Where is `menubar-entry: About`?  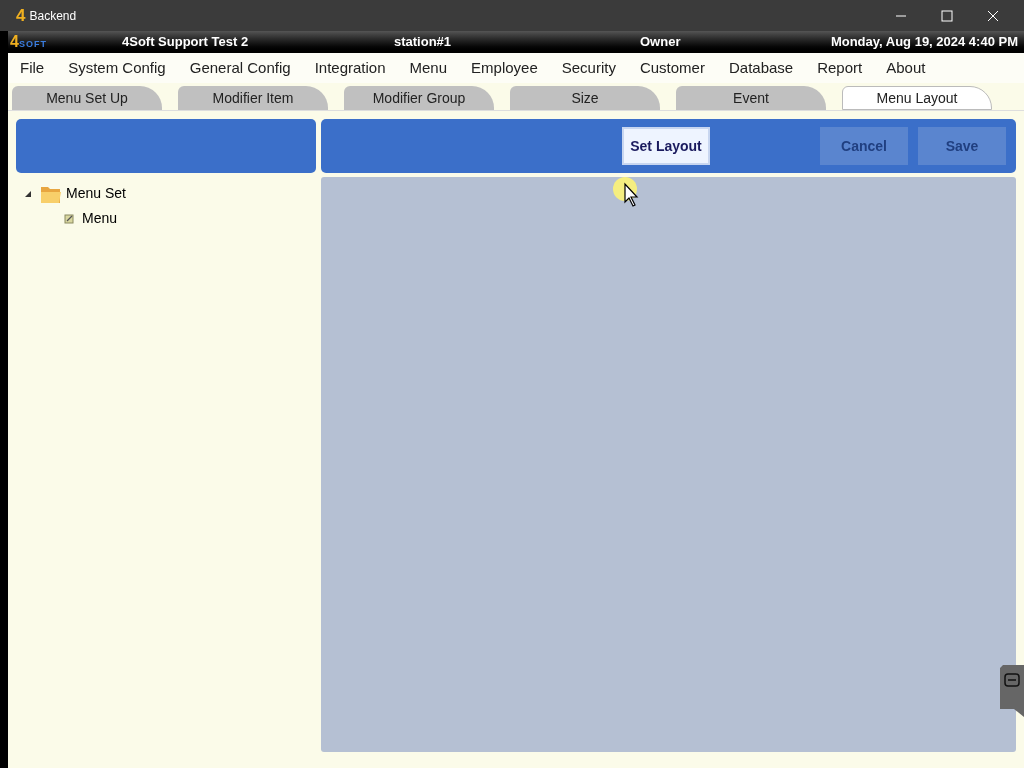
menubar-entry: About is located at coordinates (906, 68).